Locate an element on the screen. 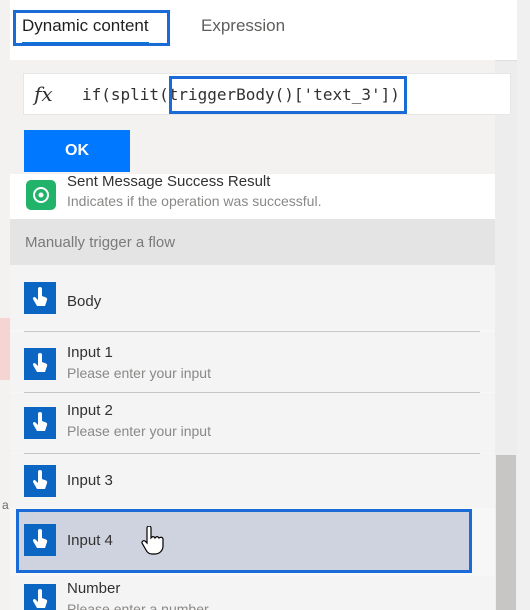 Image resolution: width=530 pixels, height=610 pixels. fx-symbol: fx is located at coordinates (43, 94).